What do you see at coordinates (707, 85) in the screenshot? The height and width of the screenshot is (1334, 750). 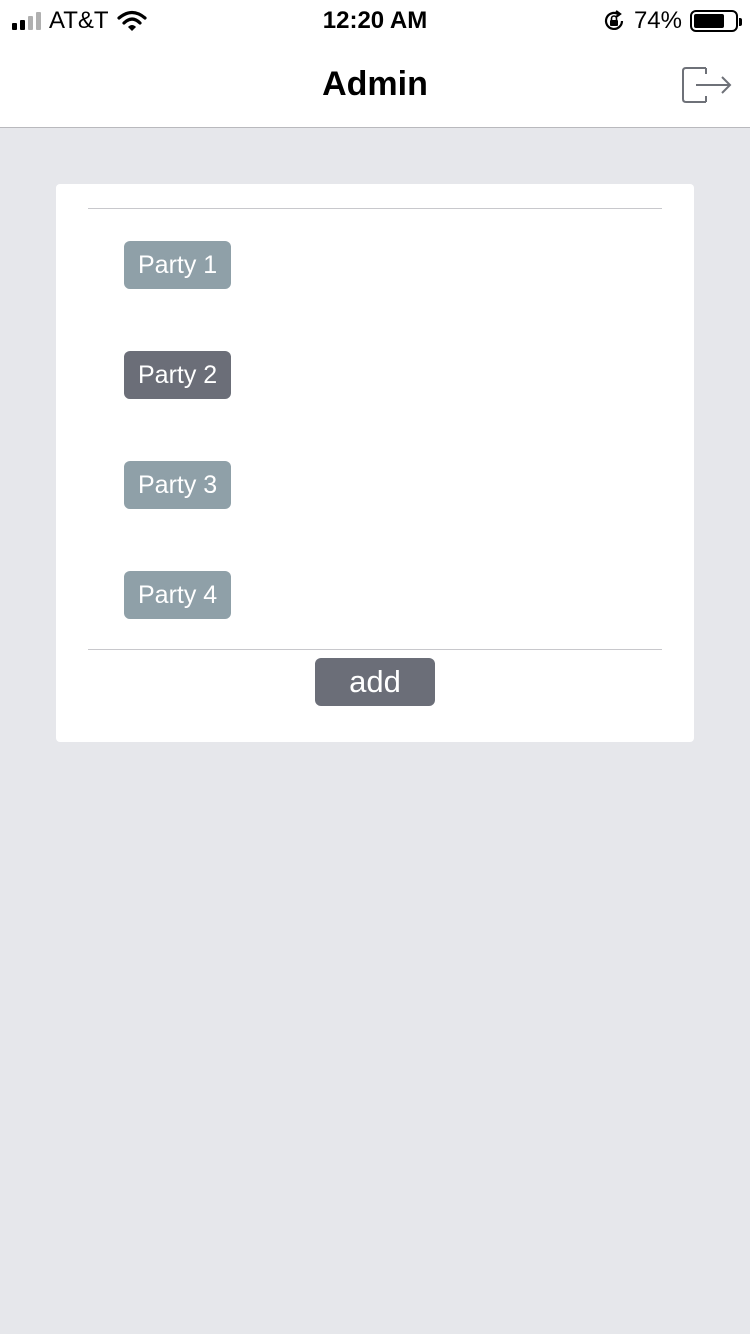 I see `logout-icon` at bounding box center [707, 85].